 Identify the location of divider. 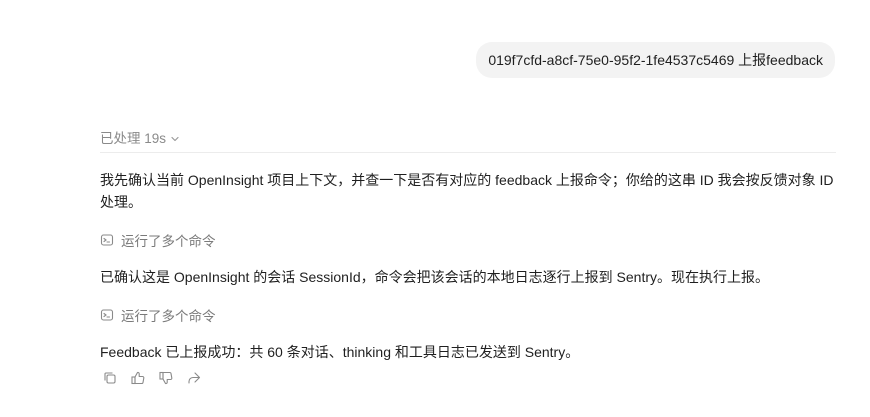
(468, 152).